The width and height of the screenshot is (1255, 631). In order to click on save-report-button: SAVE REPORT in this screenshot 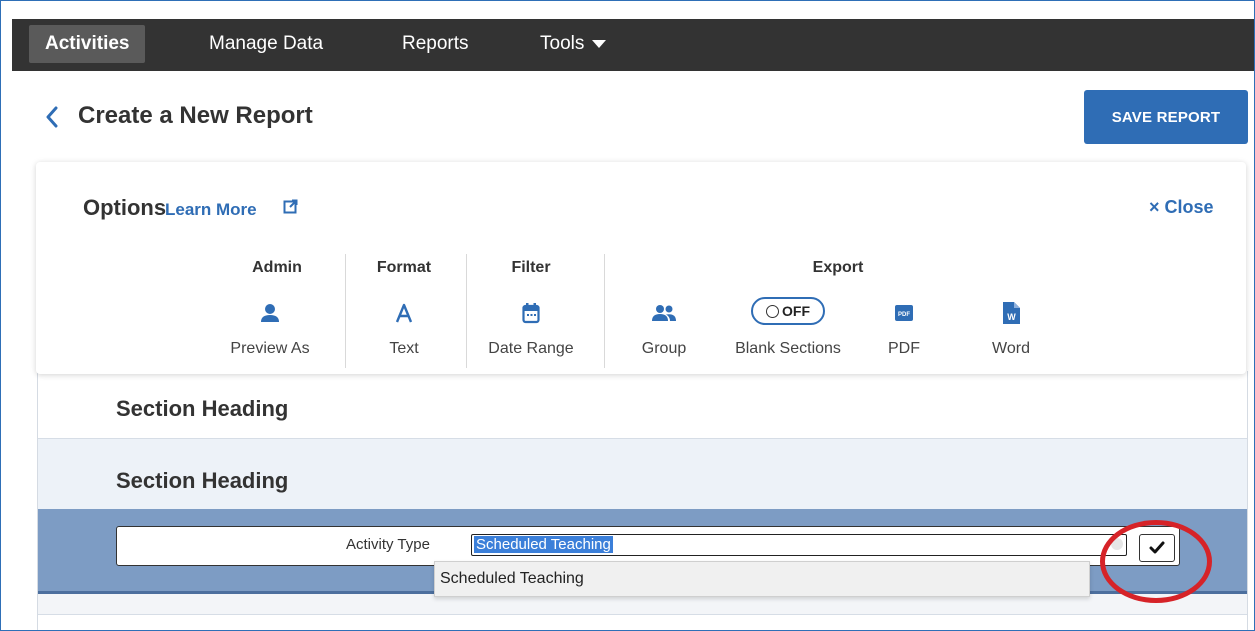, I will do `click(1166, 117)`.